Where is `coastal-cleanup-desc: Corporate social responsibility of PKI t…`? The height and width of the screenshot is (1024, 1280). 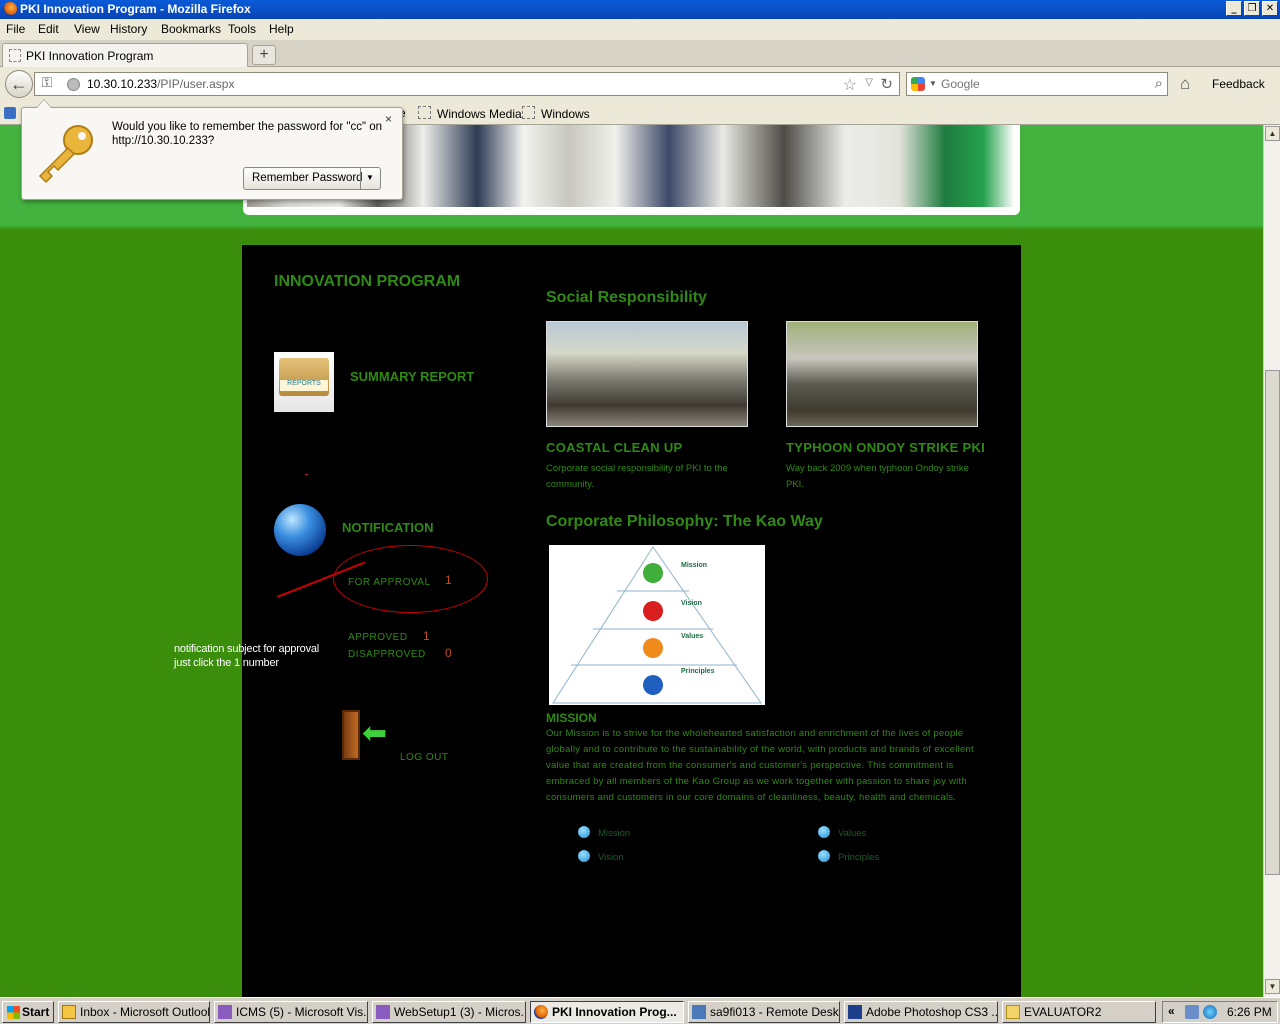 coastal-cleanup-desc: Corporate social responsibility of PKI t… is located at coordinates (637, 476).